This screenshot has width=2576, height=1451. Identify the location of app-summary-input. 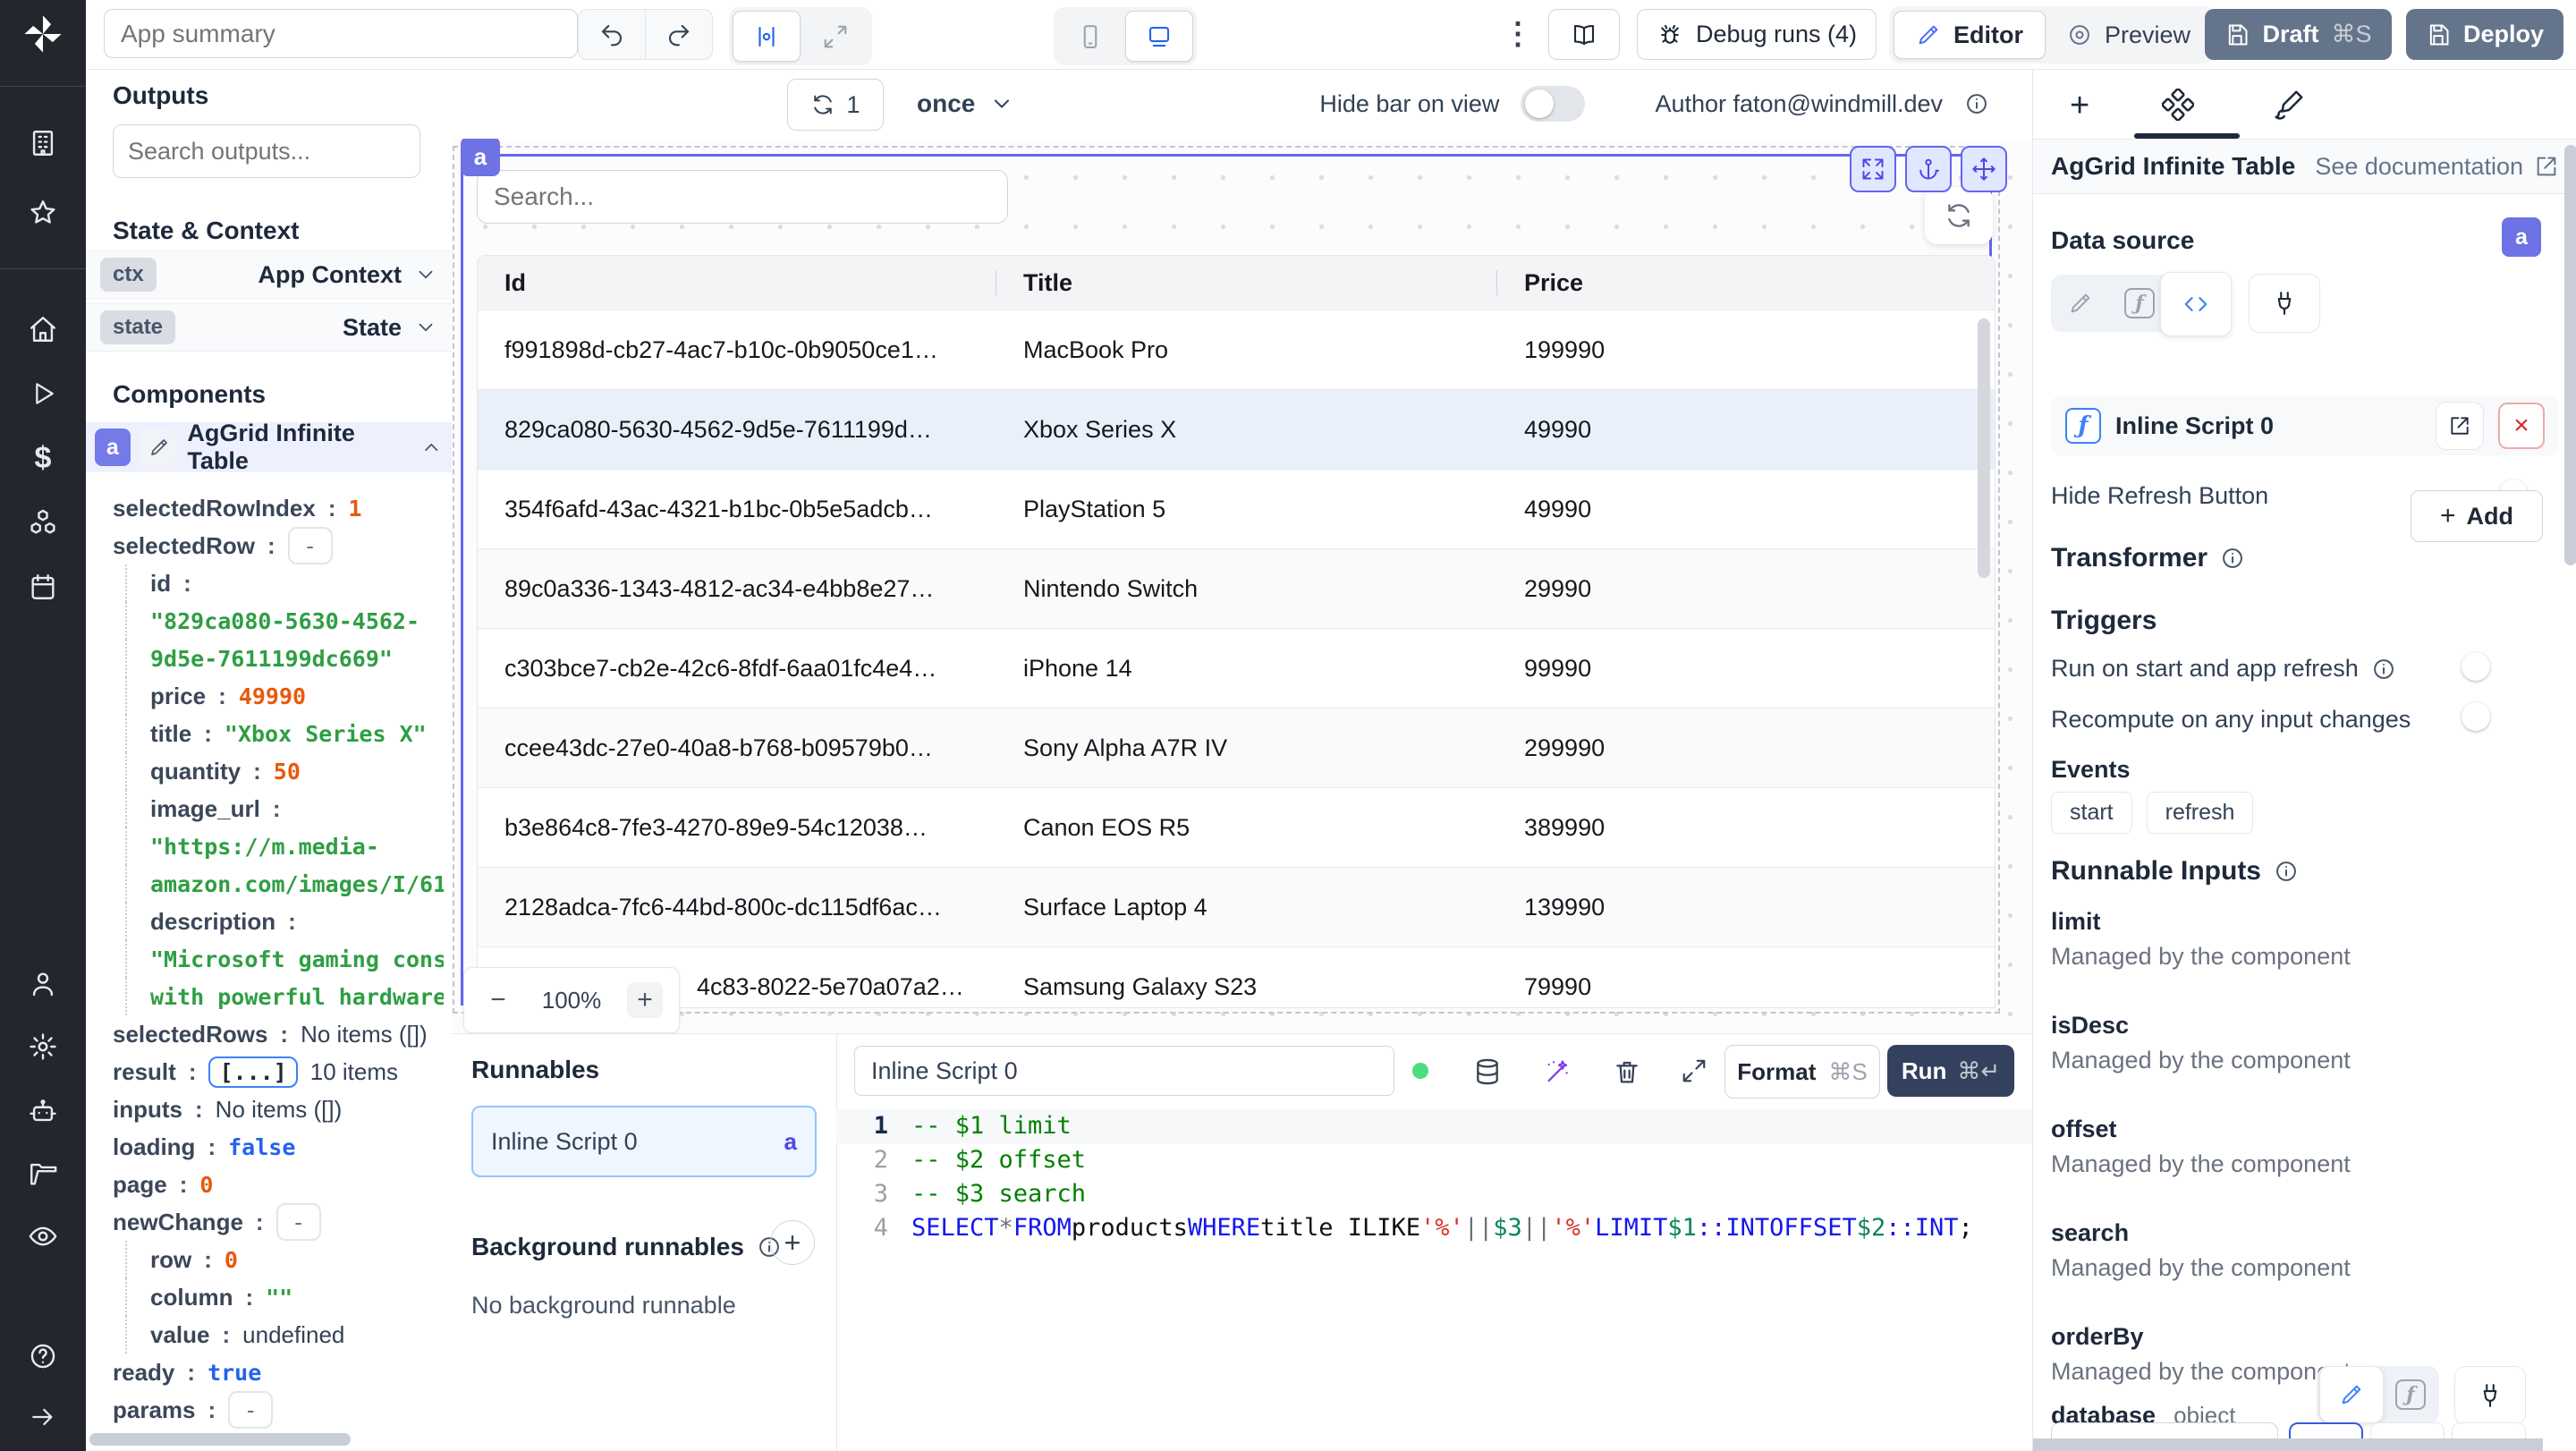
(341, 33).